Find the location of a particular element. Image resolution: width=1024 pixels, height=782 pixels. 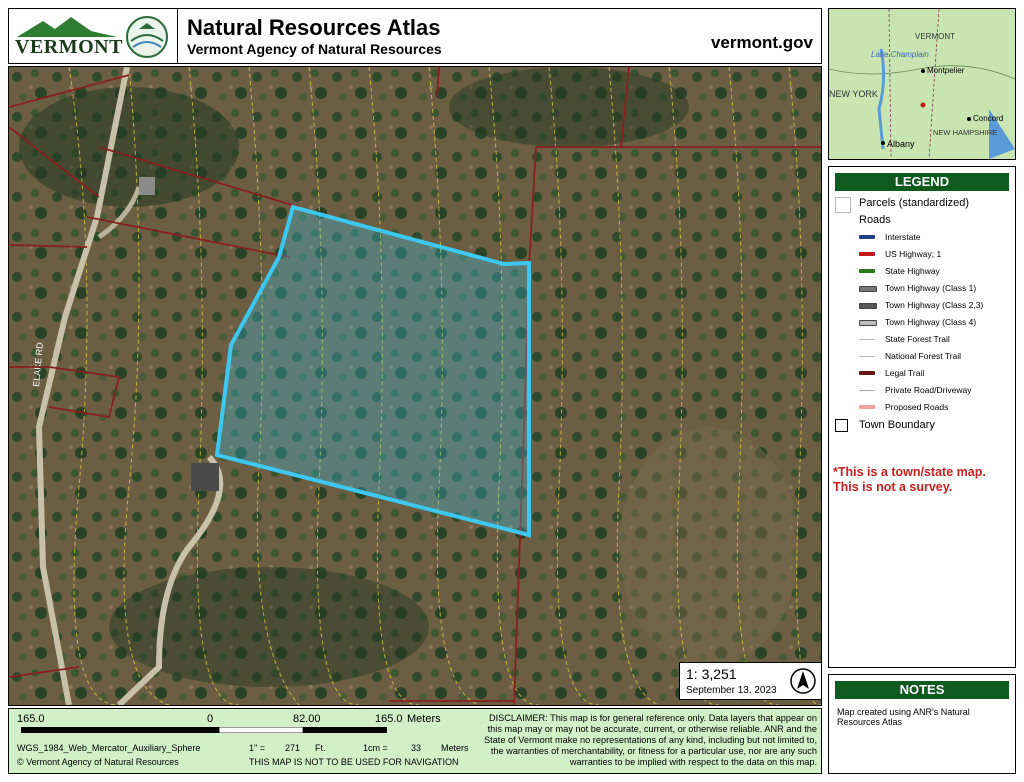

legend-item-label: Private Road/Driveway is located at coordinates (928, 390).